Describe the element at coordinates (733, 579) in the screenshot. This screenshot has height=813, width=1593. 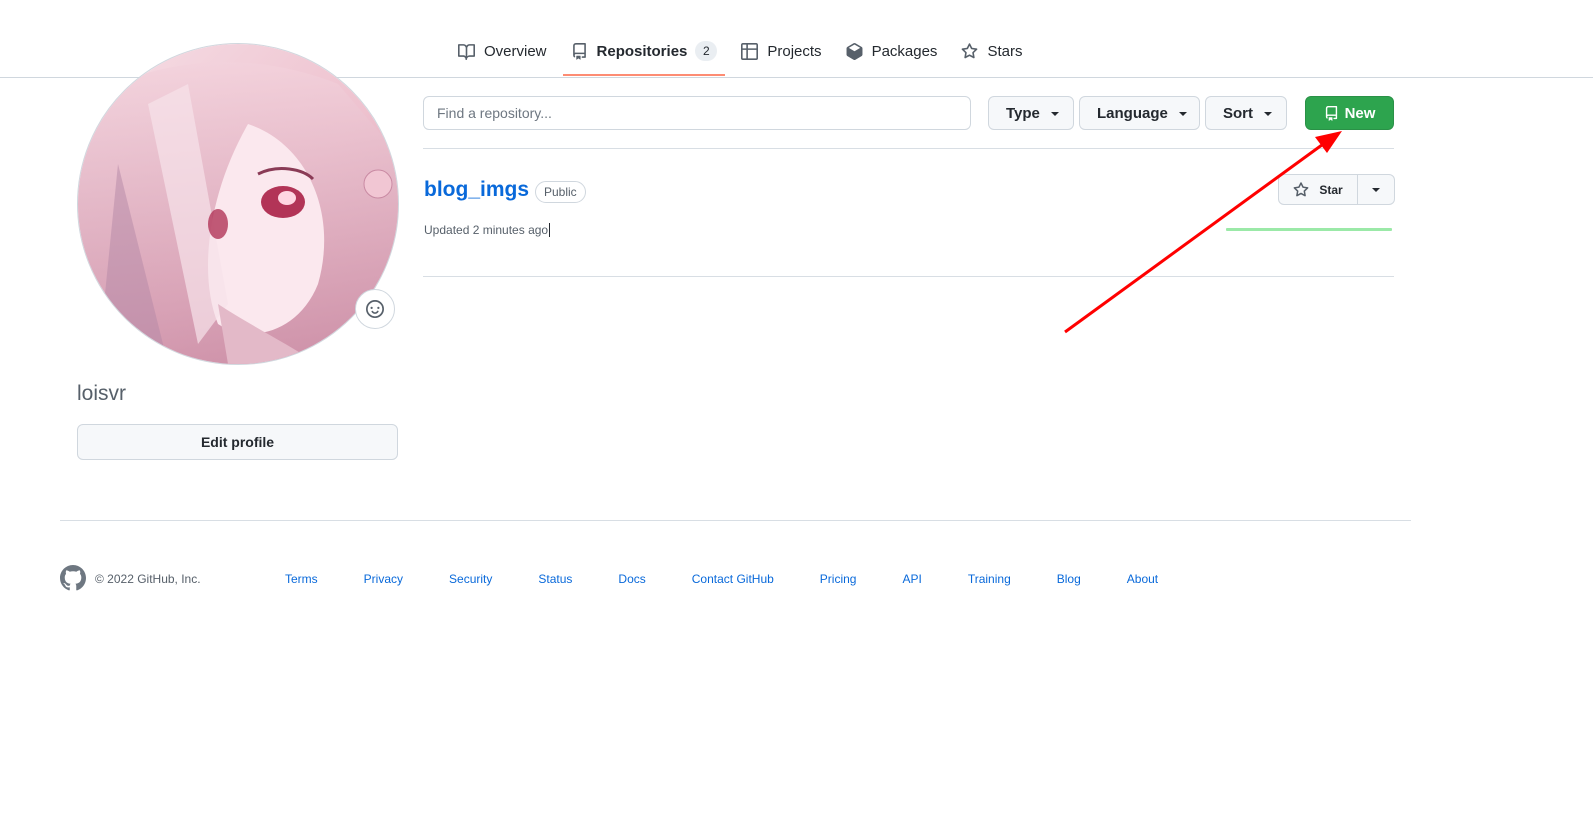
I see `footer-link-contact: Contact GitHub` at that location.